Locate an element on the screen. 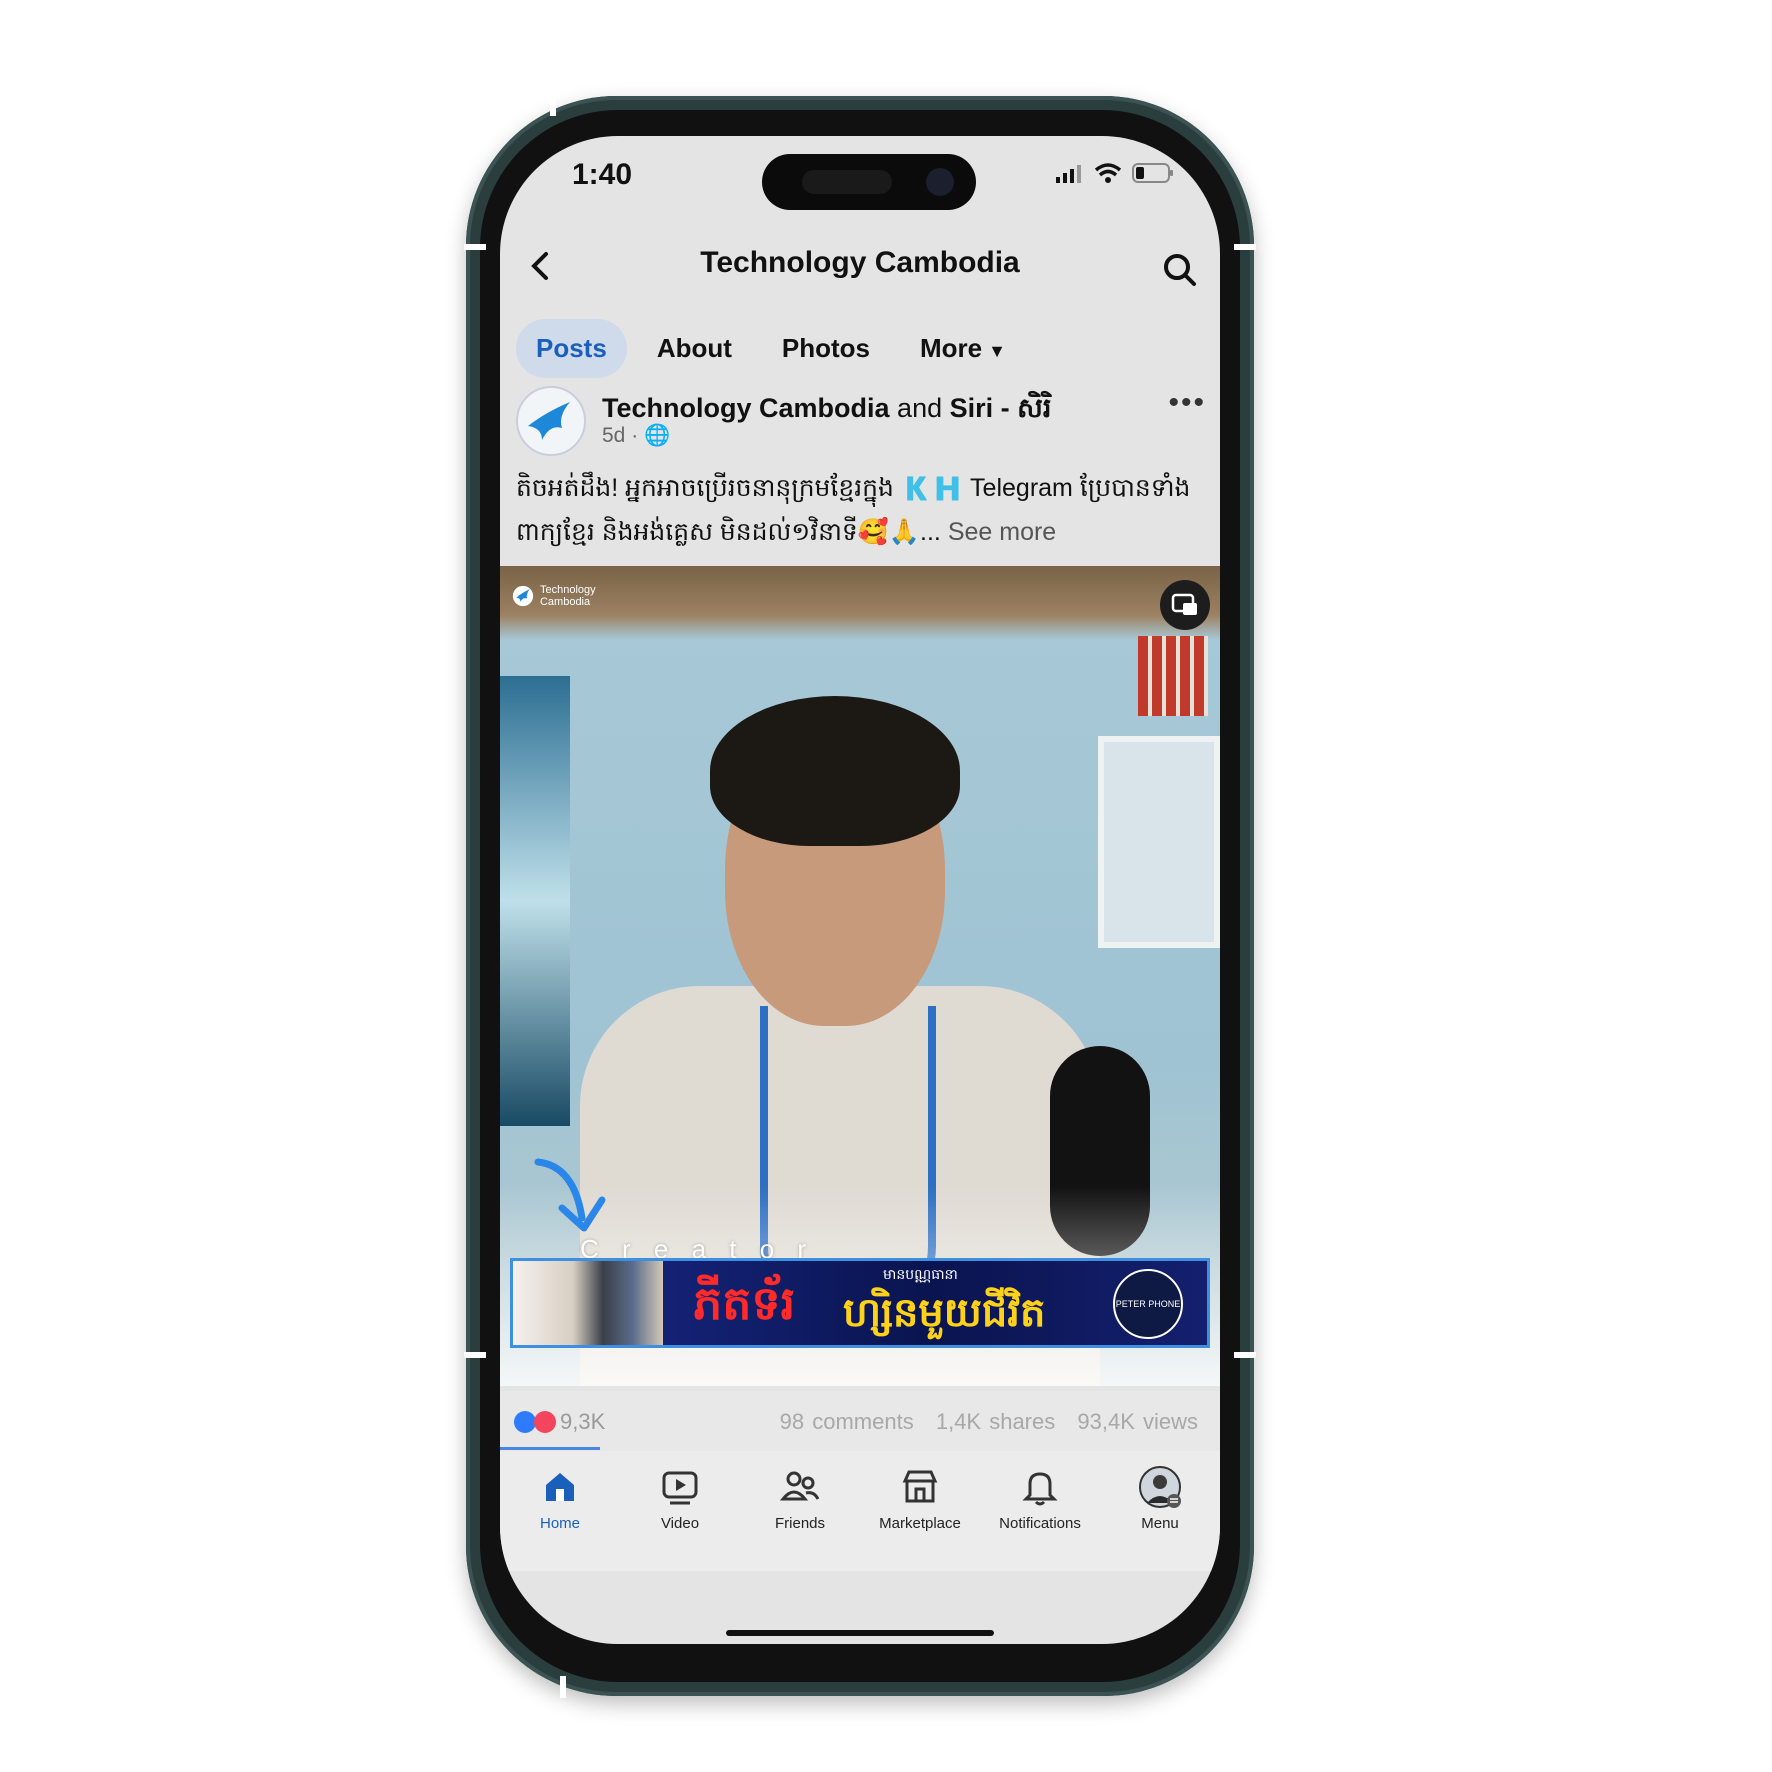 The height and width of the screenshot is (1772, 1772). ad-brand-logo: PETER PHONE is located at coordinates (1148, 1304).